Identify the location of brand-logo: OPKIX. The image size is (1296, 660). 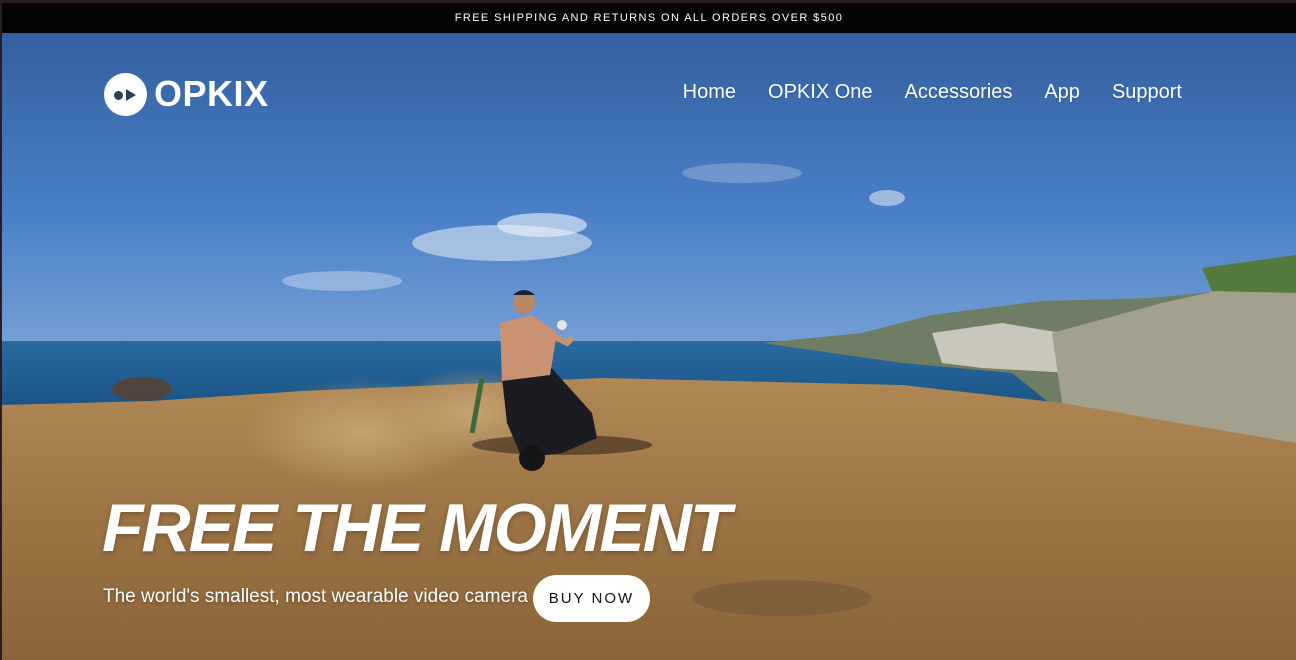
(186, 94).